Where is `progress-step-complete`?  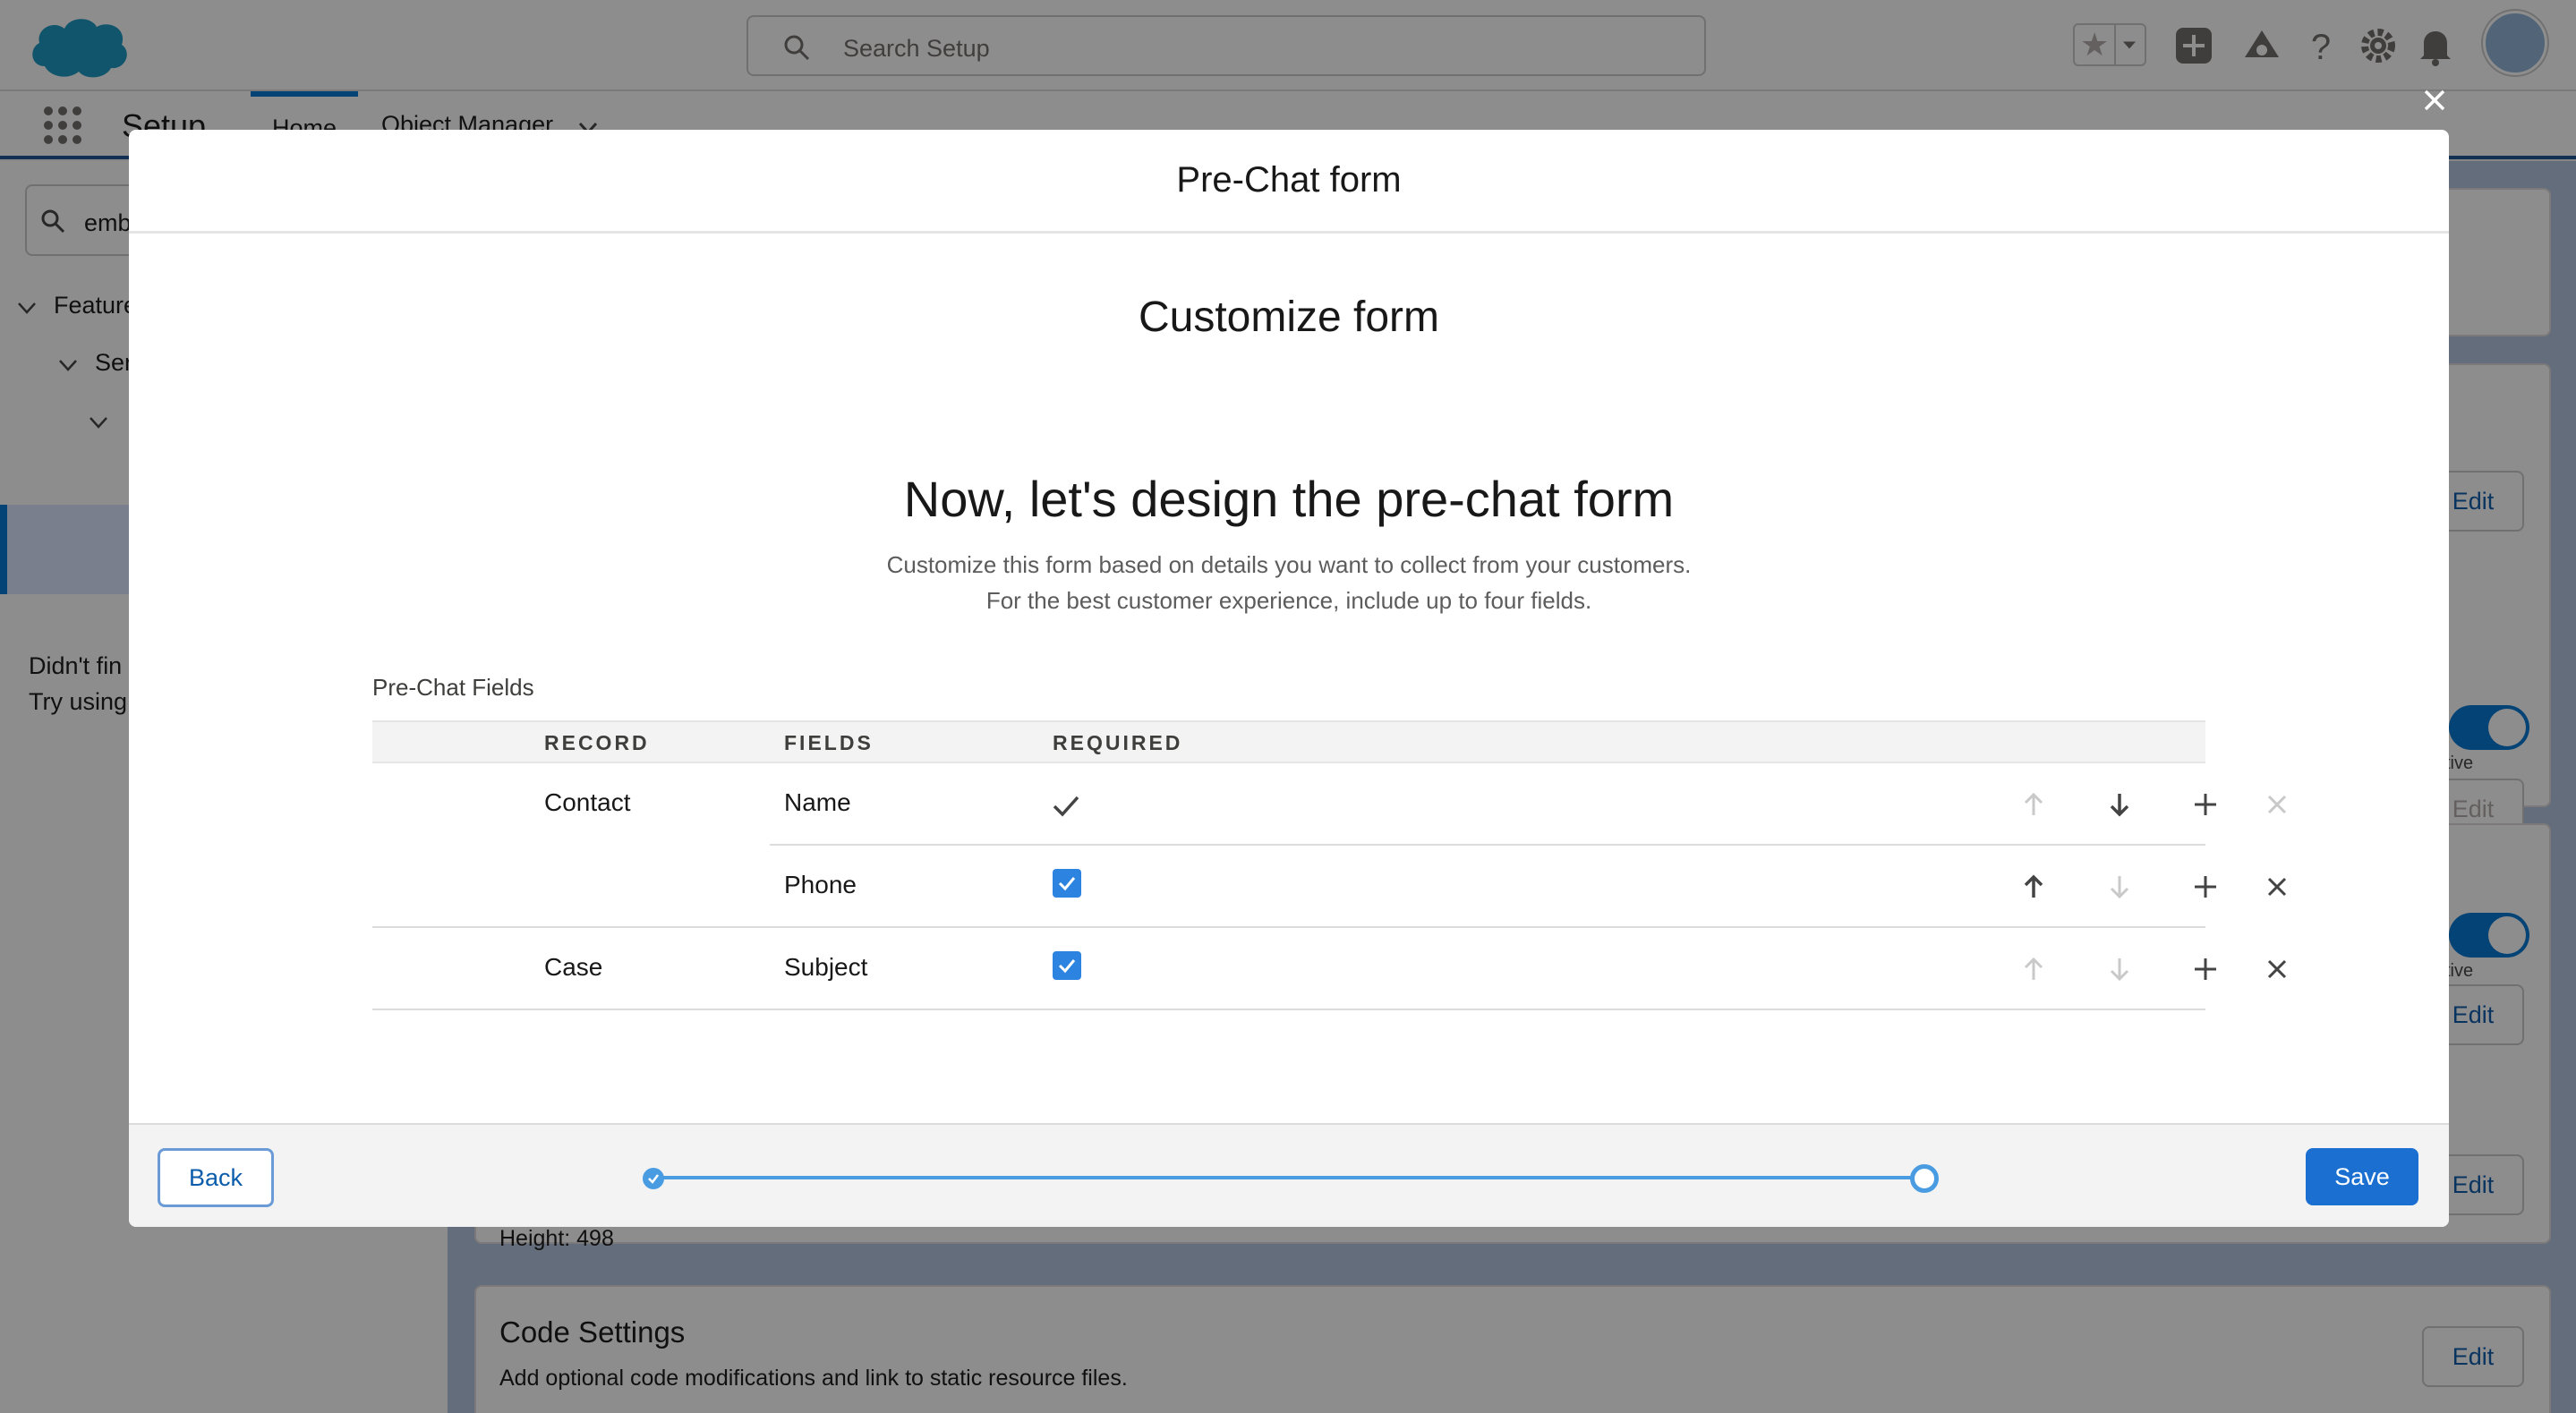 progress-step-complete is located at coordinates (653, 1178).